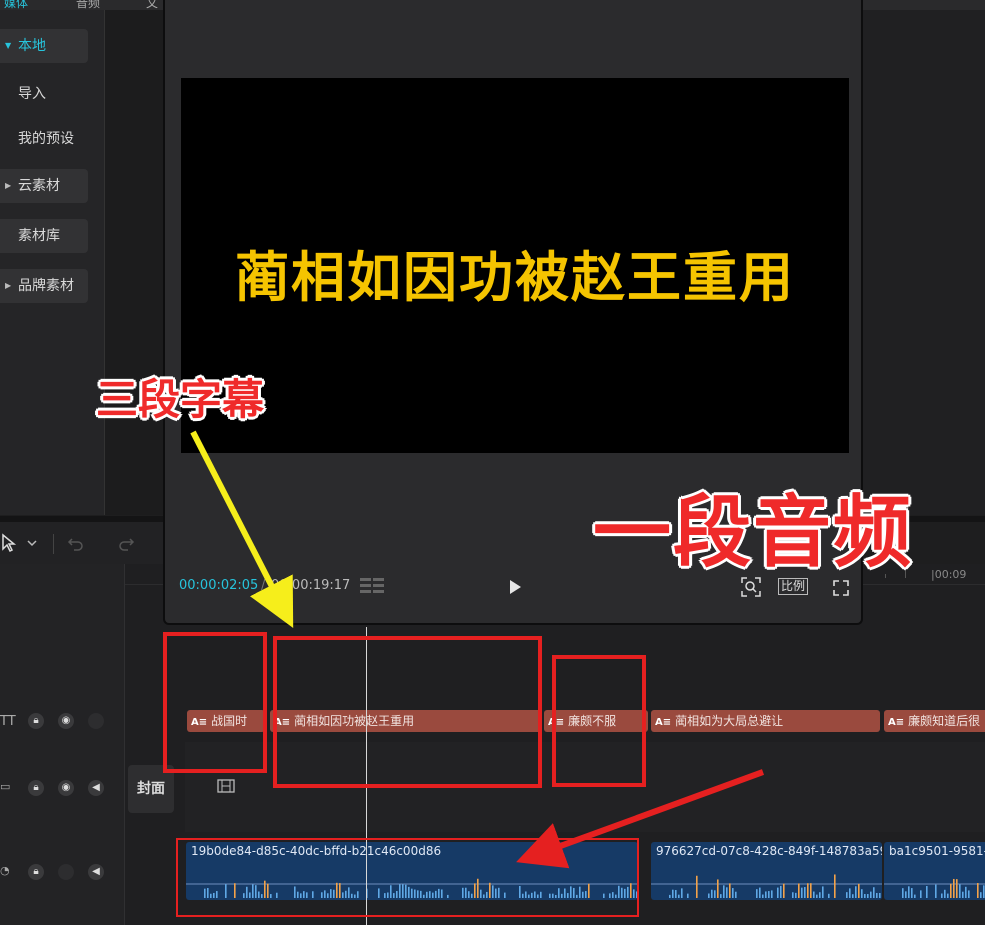 Image resolution: width=985 pixels, height=925 pixels. Describe the element at coordinates (242, 529) in the screenshot. I see `yellow-arrow` at that location.